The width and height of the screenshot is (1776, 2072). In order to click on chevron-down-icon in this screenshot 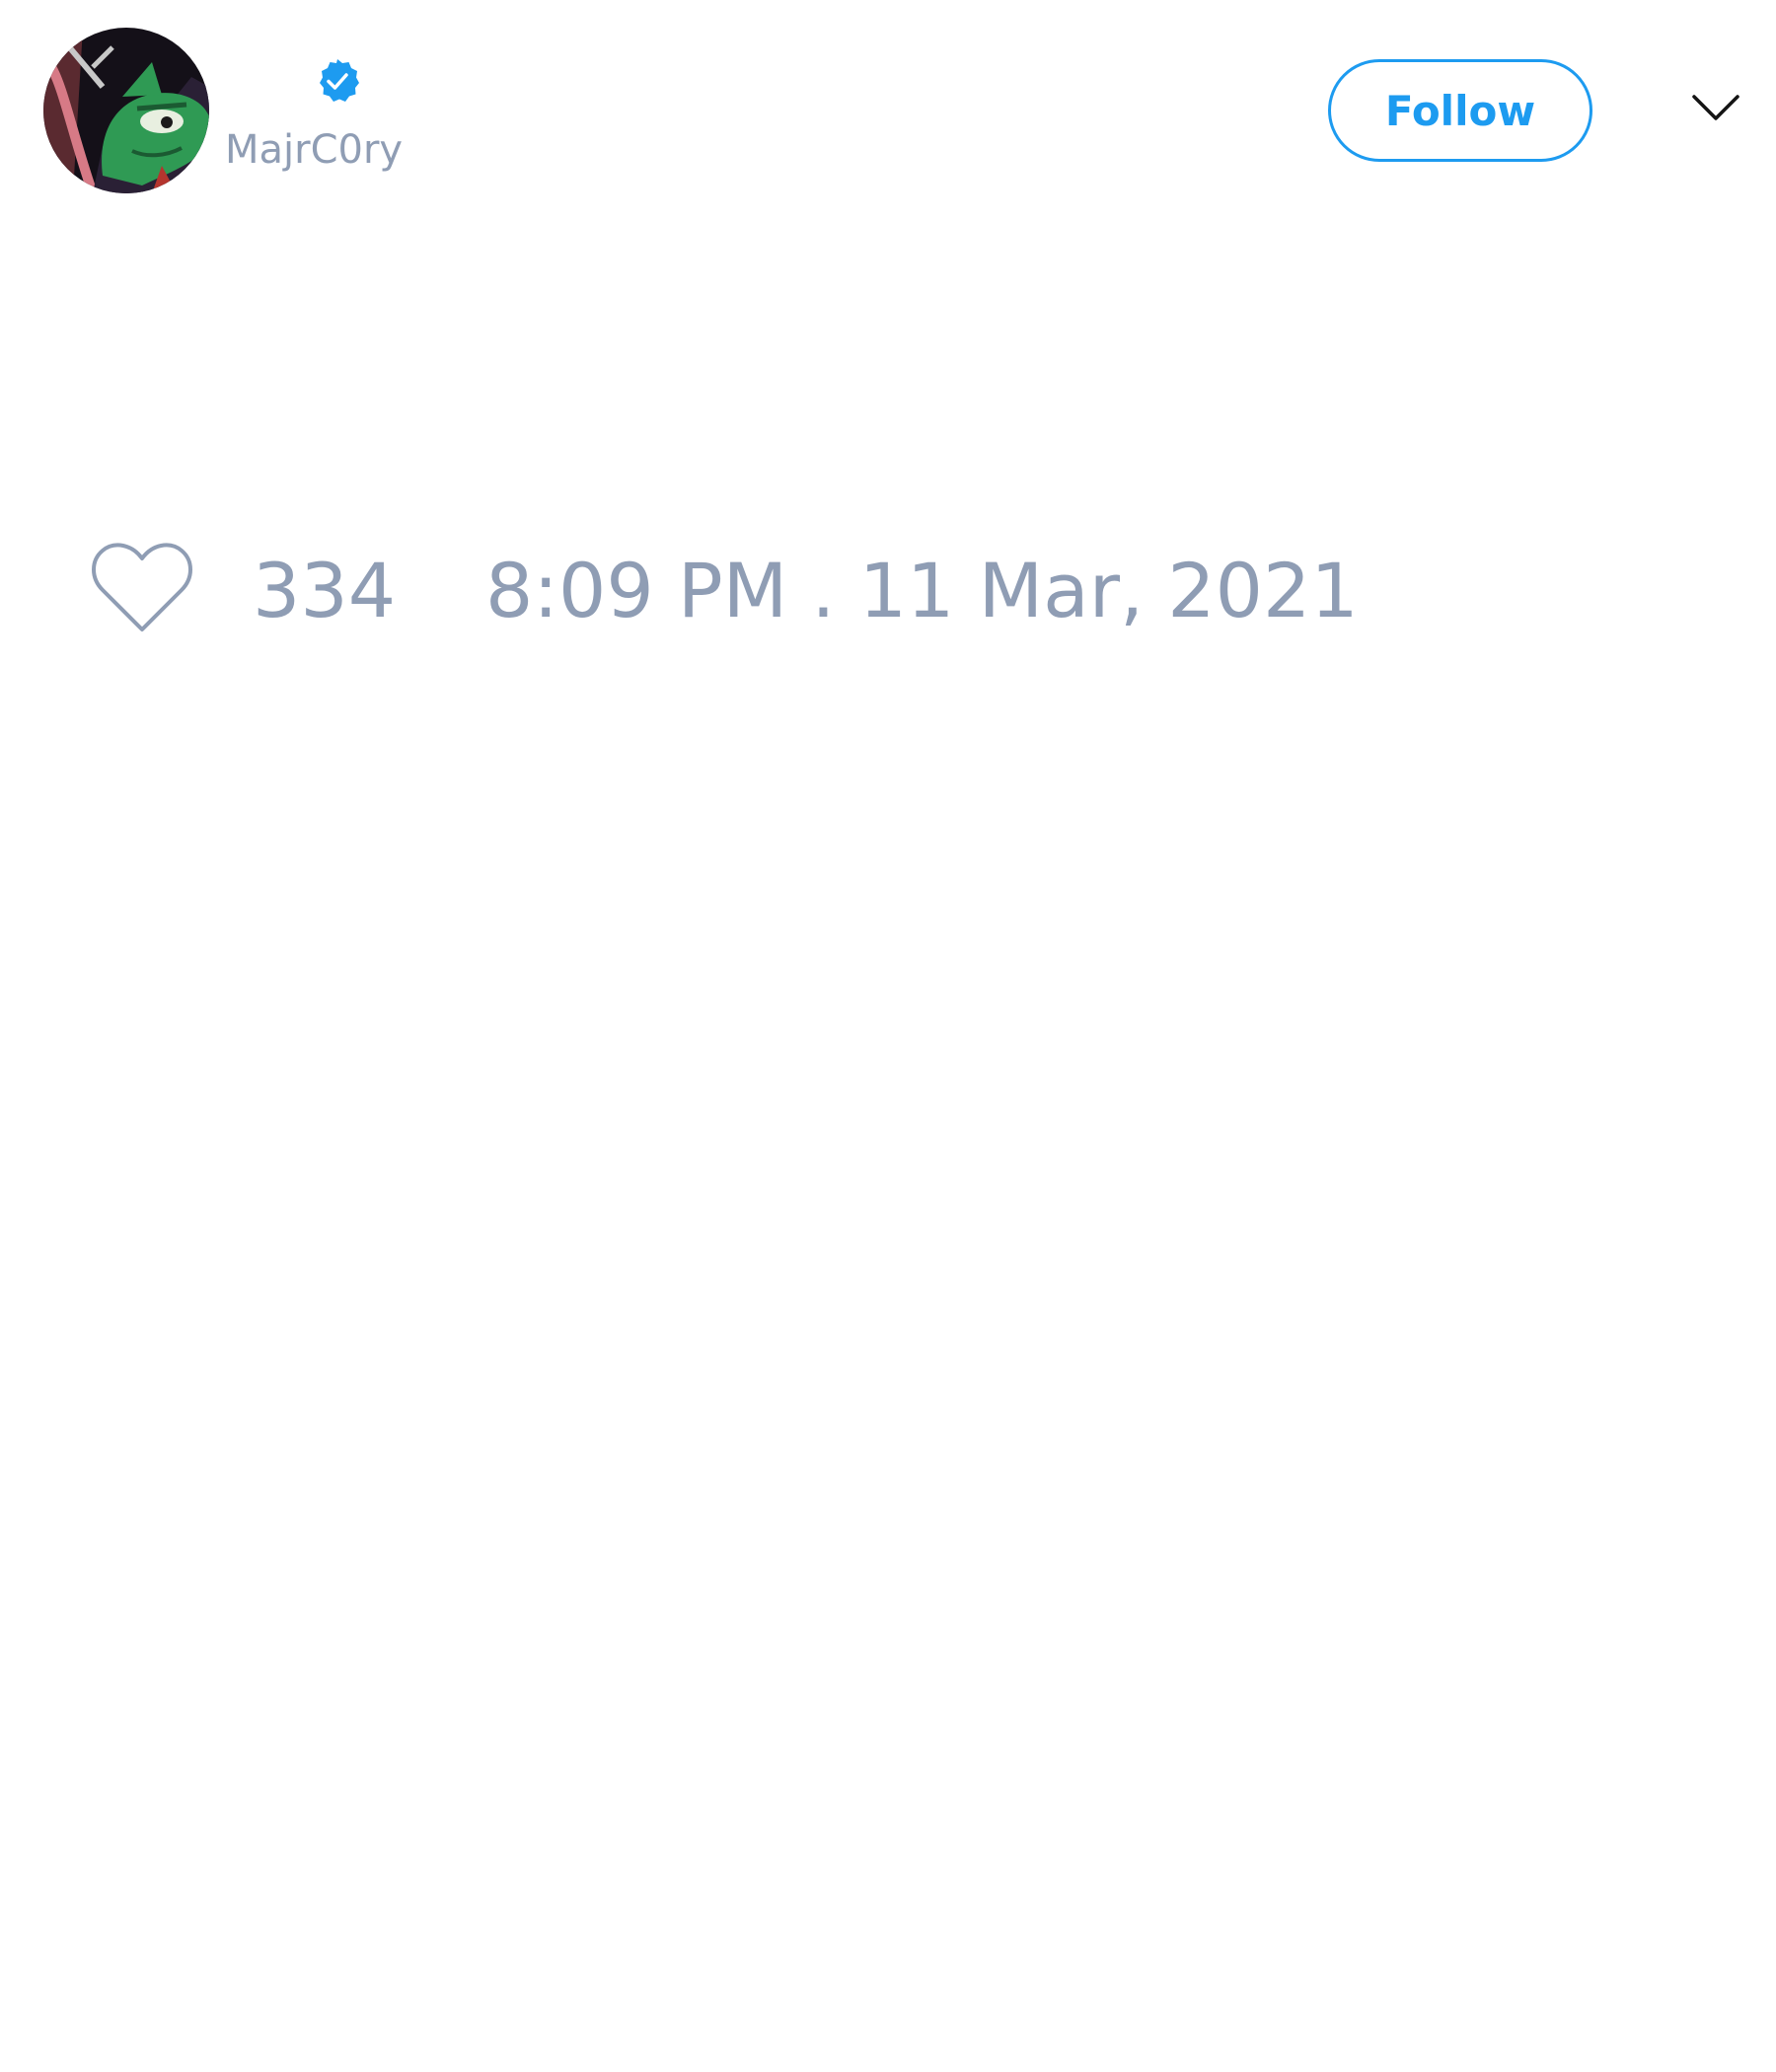, I will do `click(1716, 109)`.